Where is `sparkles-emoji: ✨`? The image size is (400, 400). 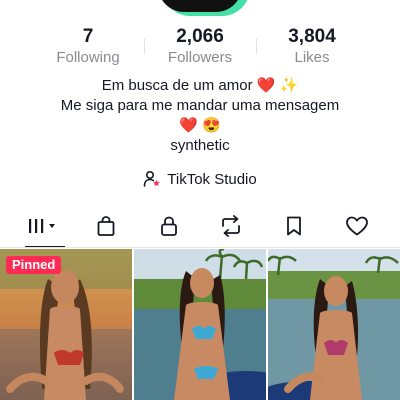
sparkles-emoji: ✨ is located at coordinates (289, 85).